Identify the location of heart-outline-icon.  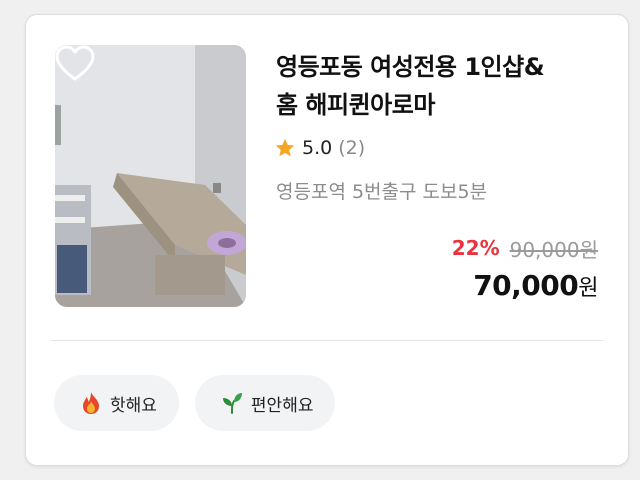
(75, 64).